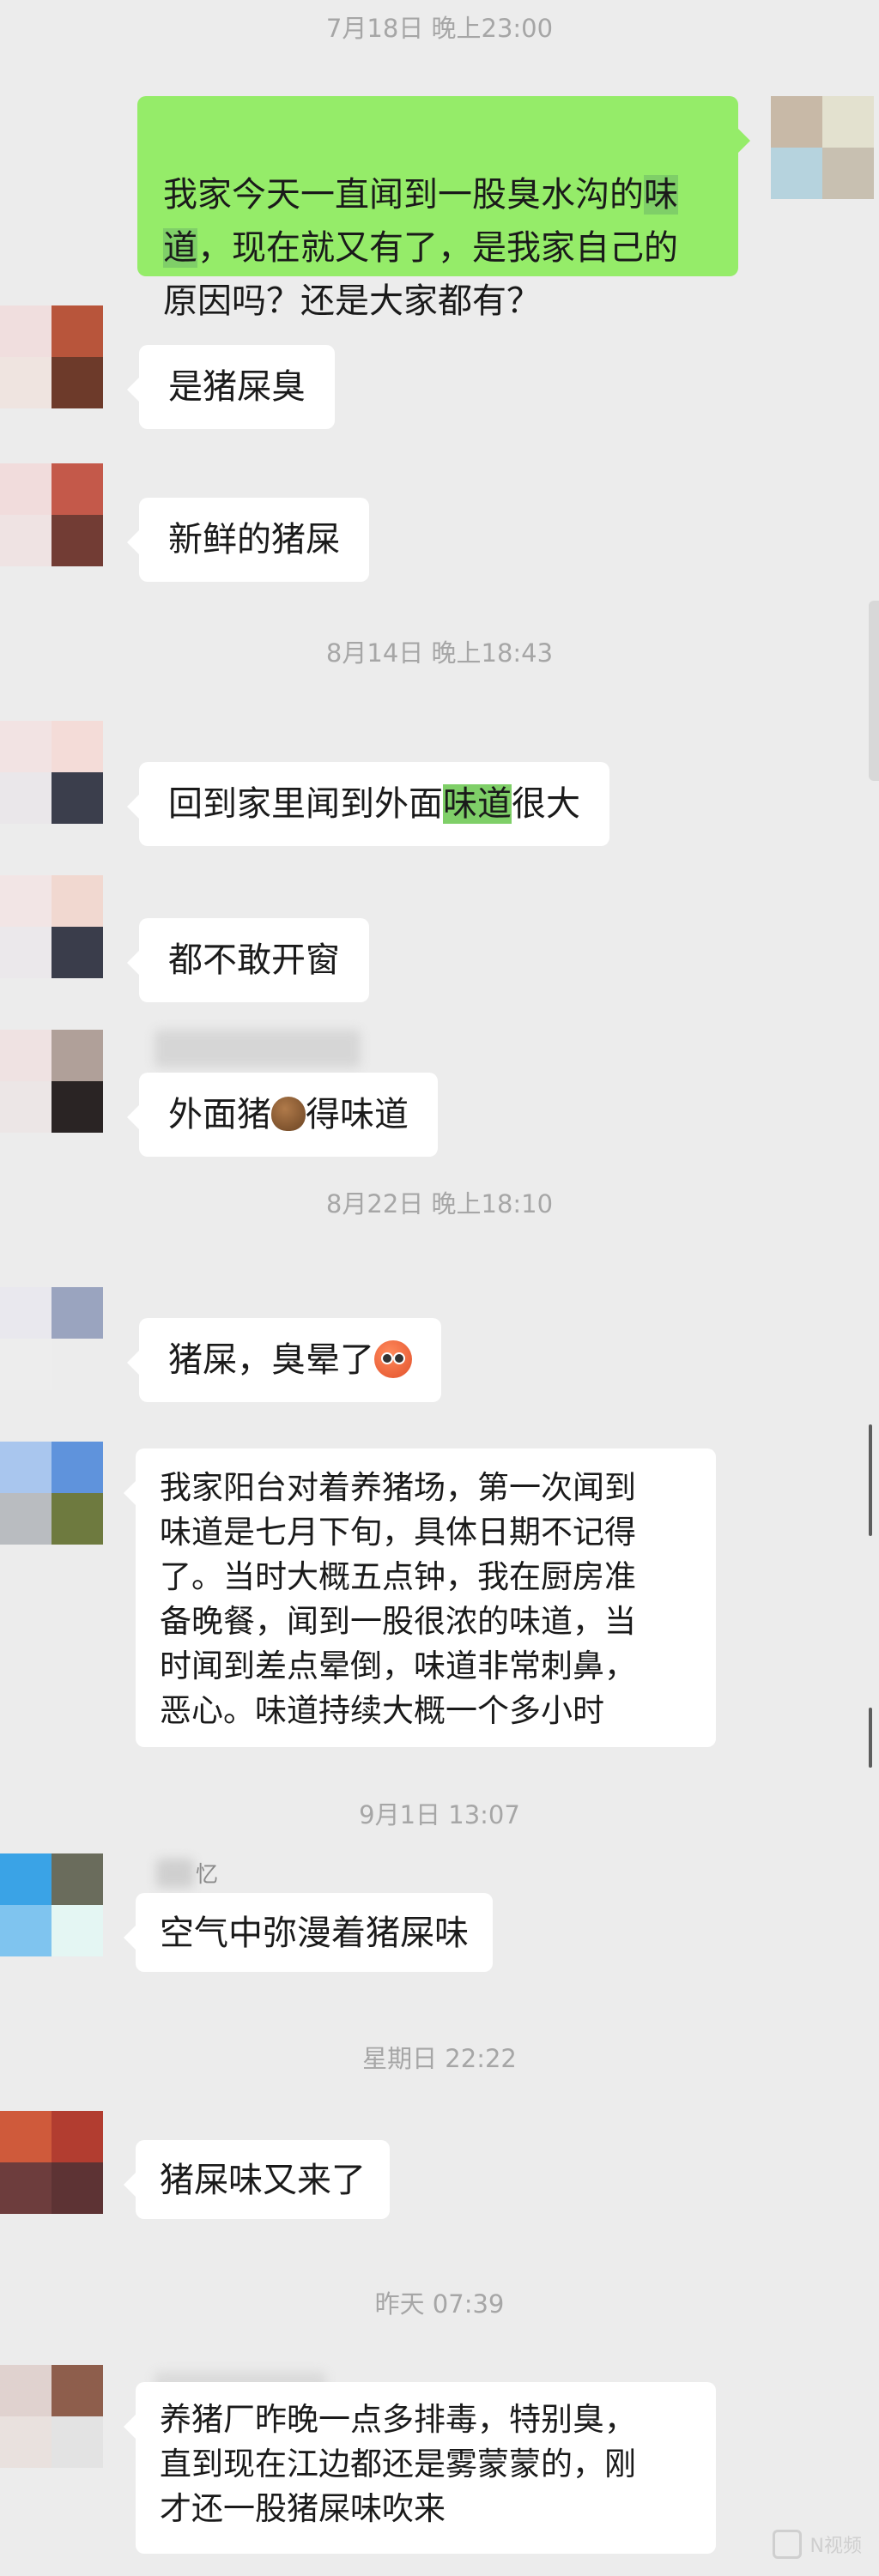 The width and height of the screenshot is (879, 2576). Describe the element at coordinates (180, 248) in the screenshot. I see `highlight-text: 道` at that location.